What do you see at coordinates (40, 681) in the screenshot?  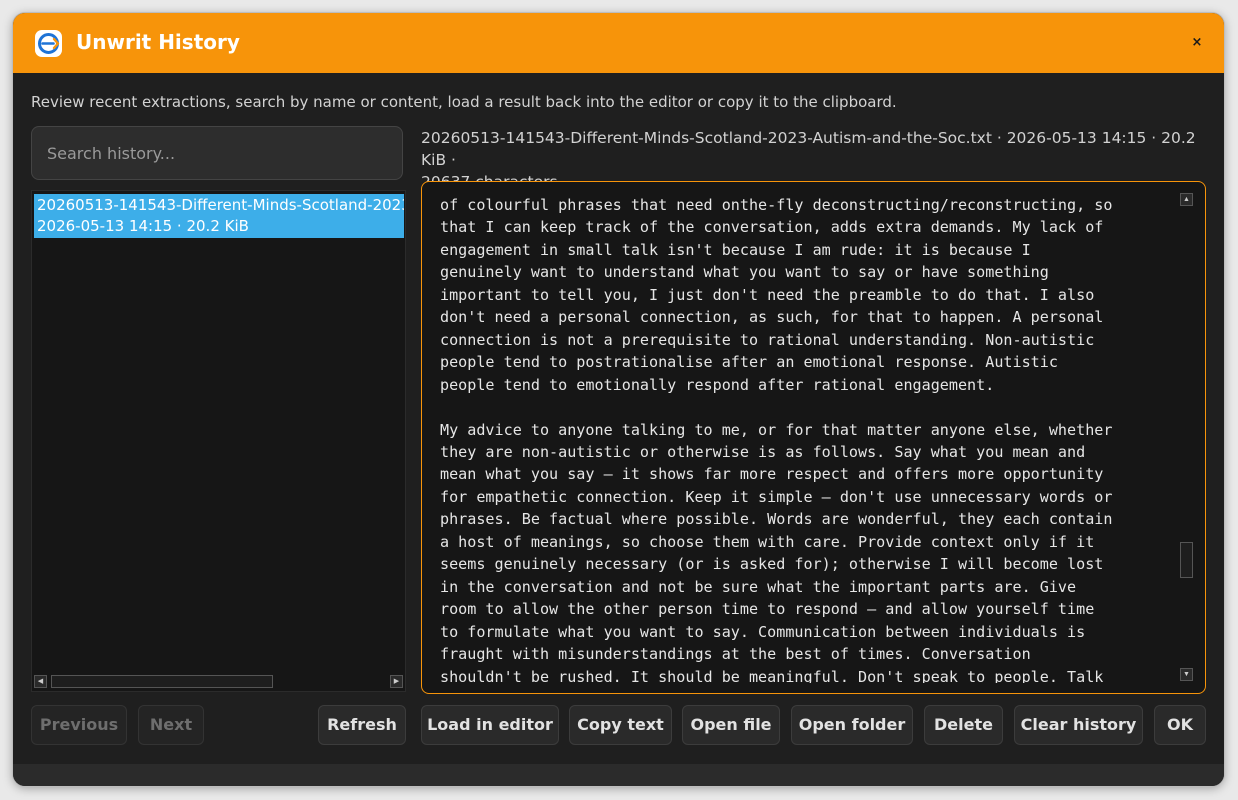 I see `scroll-left-icon: ◀` at bounding box center [40, 681].